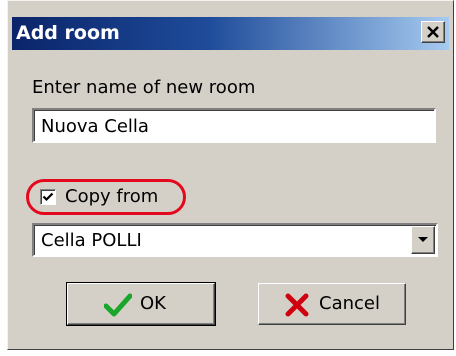  Describe the element at coordinates (234, 125) in the screenshot. I see `room-name-input: Nuova Cella` at that location.